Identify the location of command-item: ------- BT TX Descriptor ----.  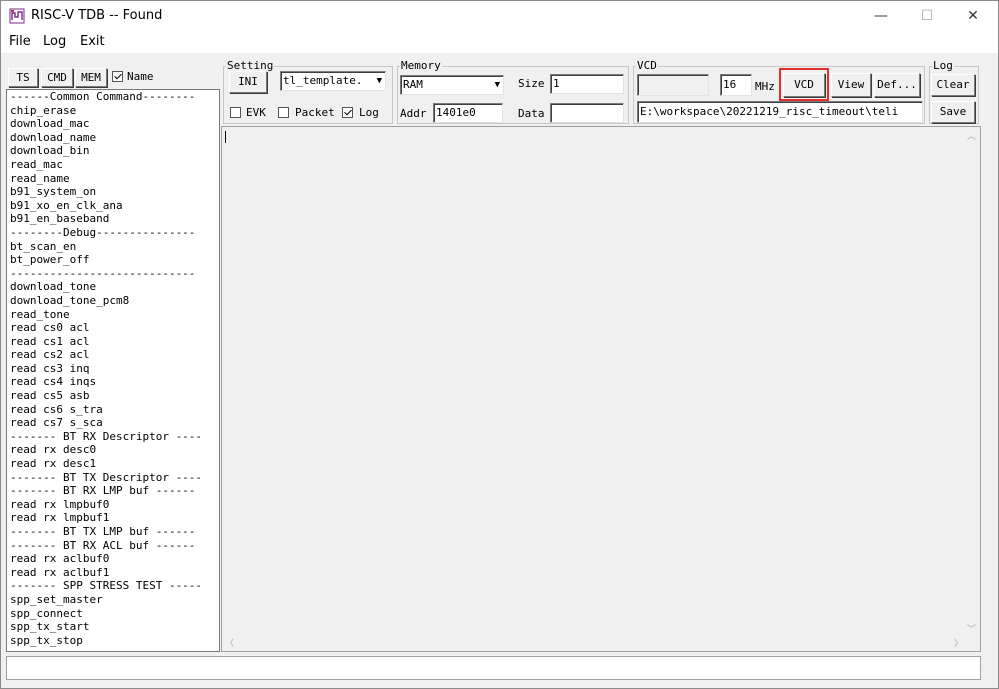
(113, 478).